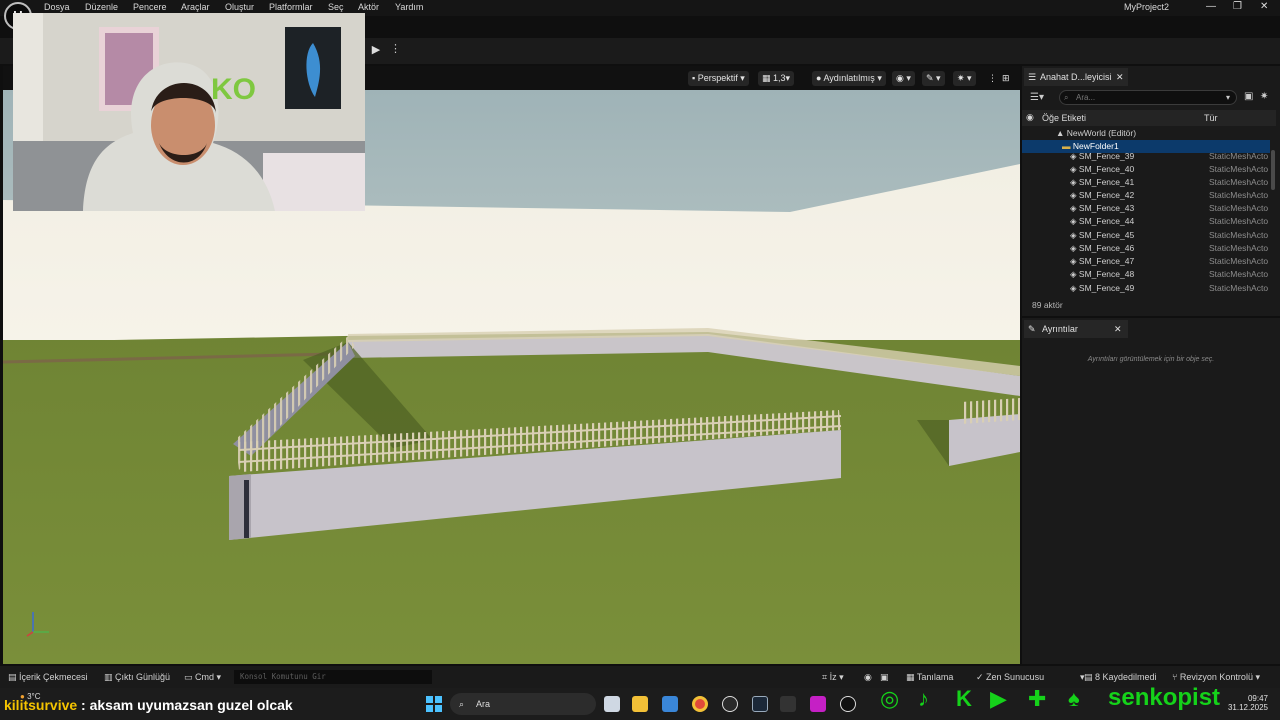 This screenshot has width=1280, height=720. I want to click on thumbs-up-icon: ✚, so click(1037, 698).